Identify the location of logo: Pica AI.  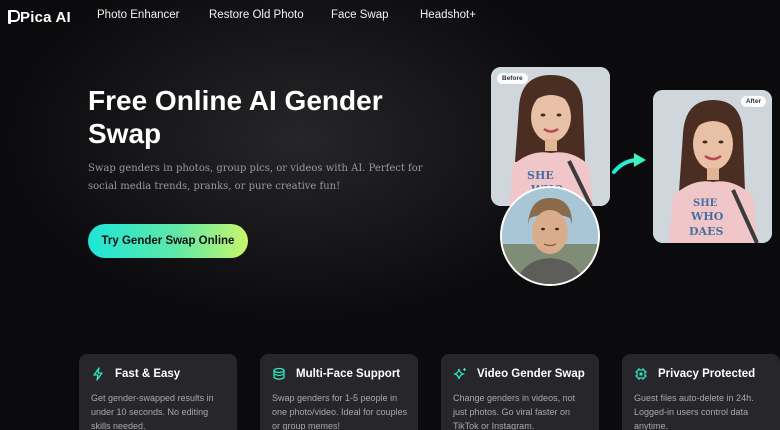
(39, 17).